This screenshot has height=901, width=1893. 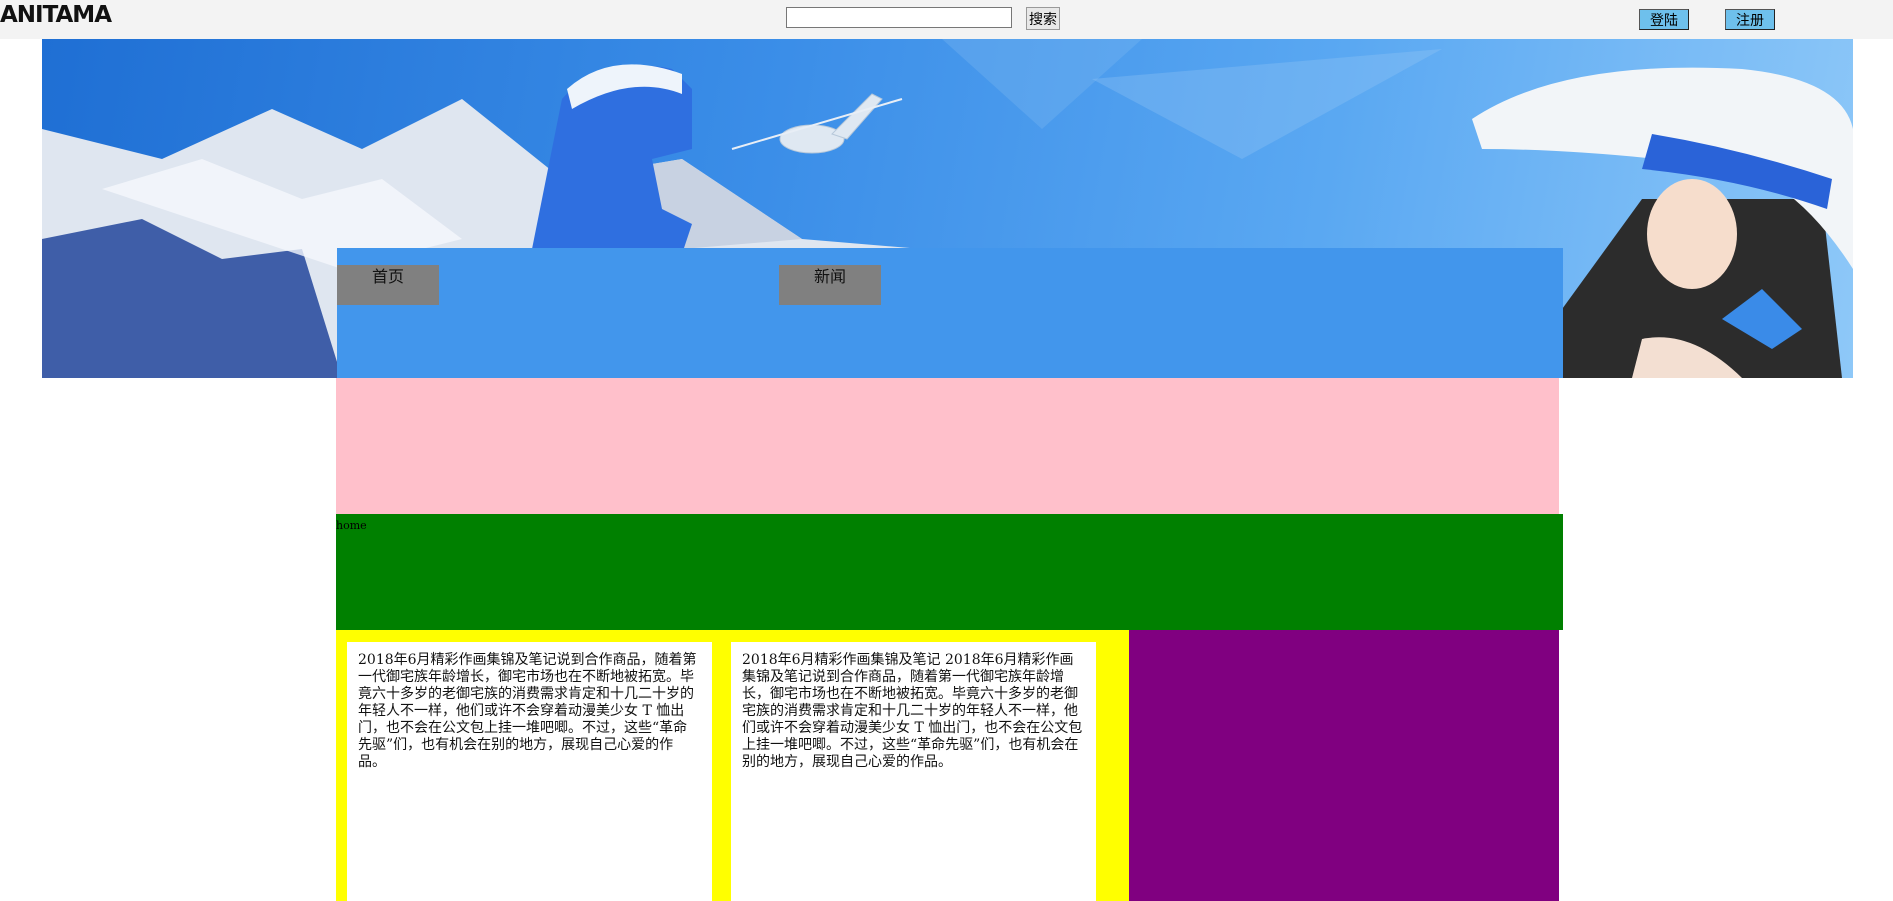 What do you see at coordinates (388, 285) in the screenshot?
I see `nav-item-home: 首页` at bounding box center [388, 285].